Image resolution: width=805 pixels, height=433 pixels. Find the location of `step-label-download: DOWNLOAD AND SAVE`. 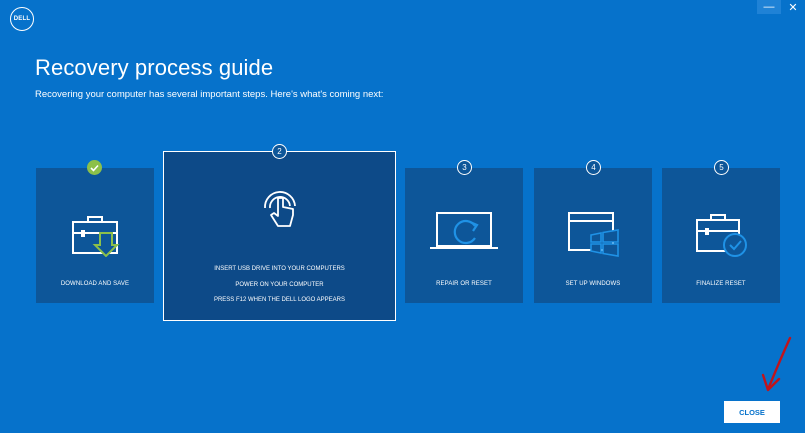

step-label-download: DOWNLOAD AND SAVE is located at coordinates (95, 284).